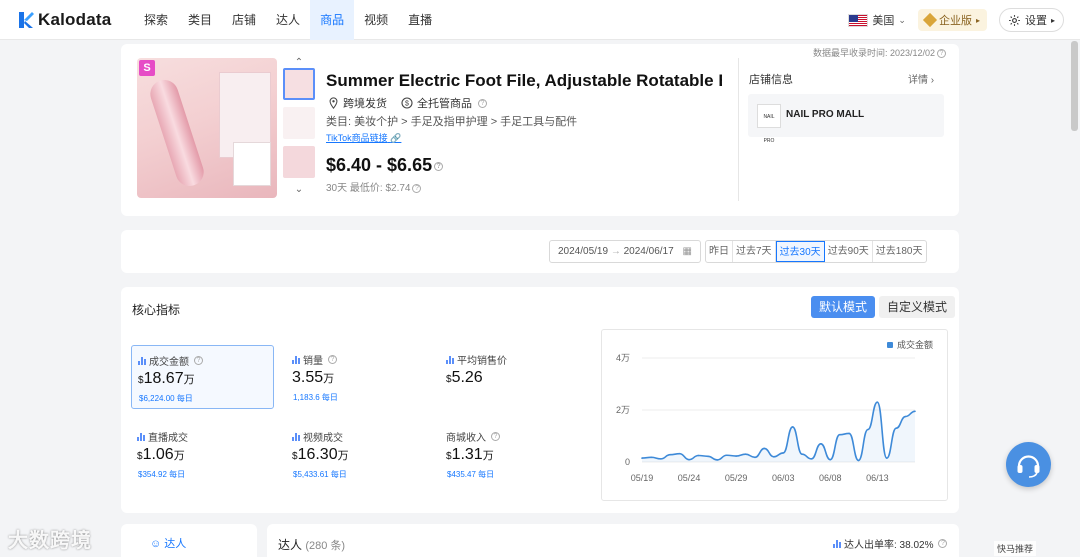 The height and width of the screenshot is (557, 1080). What do you see at coordinates (687, 251) in the screenshot?
I see `calendar-icon: ▦` at bounding box center [687, 251].